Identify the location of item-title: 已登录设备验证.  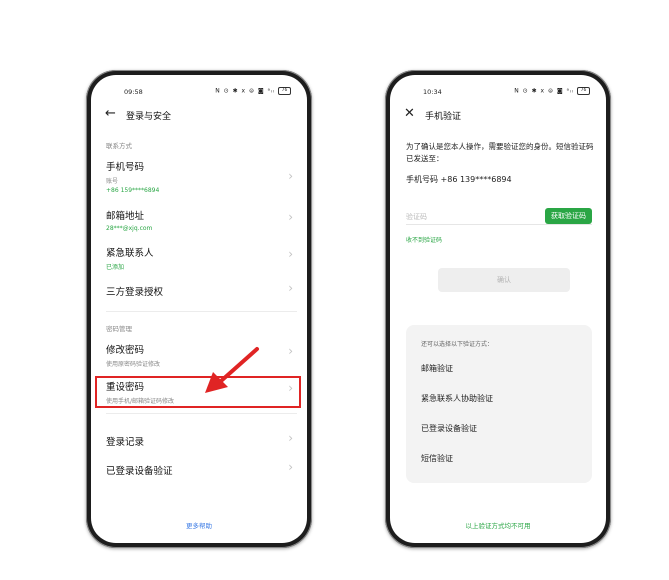
(139, 471).